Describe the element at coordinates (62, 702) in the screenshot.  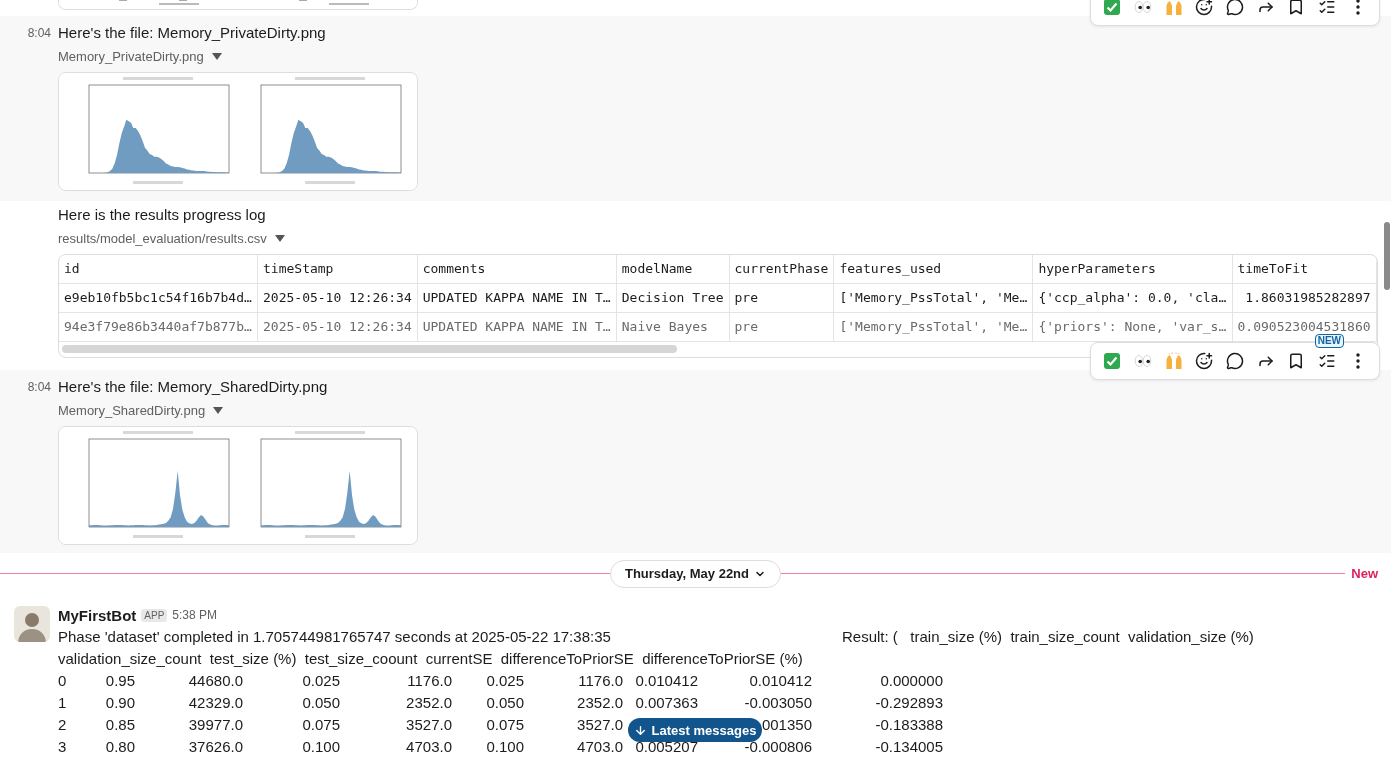
I see `data-value: 1` at that location.